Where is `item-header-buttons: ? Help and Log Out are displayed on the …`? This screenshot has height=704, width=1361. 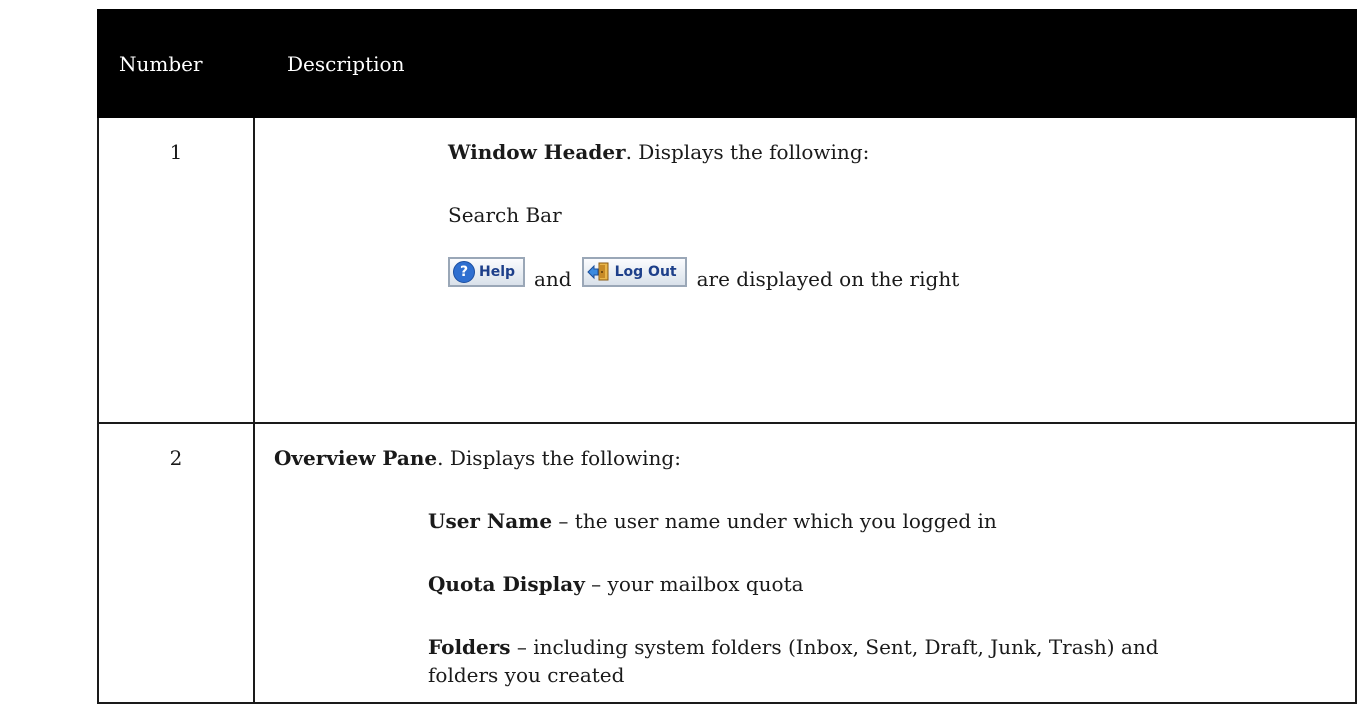
item-header-buttons: ? Help and Log Out are displayed on the … is located at coordinates (799, 275).